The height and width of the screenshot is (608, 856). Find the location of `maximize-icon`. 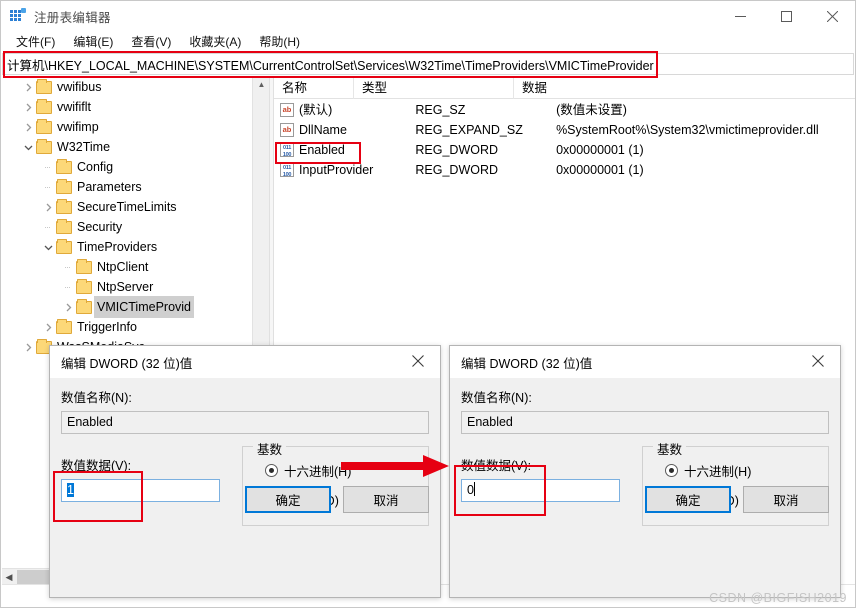

maximize-icon is located at coordinates (786, 16).